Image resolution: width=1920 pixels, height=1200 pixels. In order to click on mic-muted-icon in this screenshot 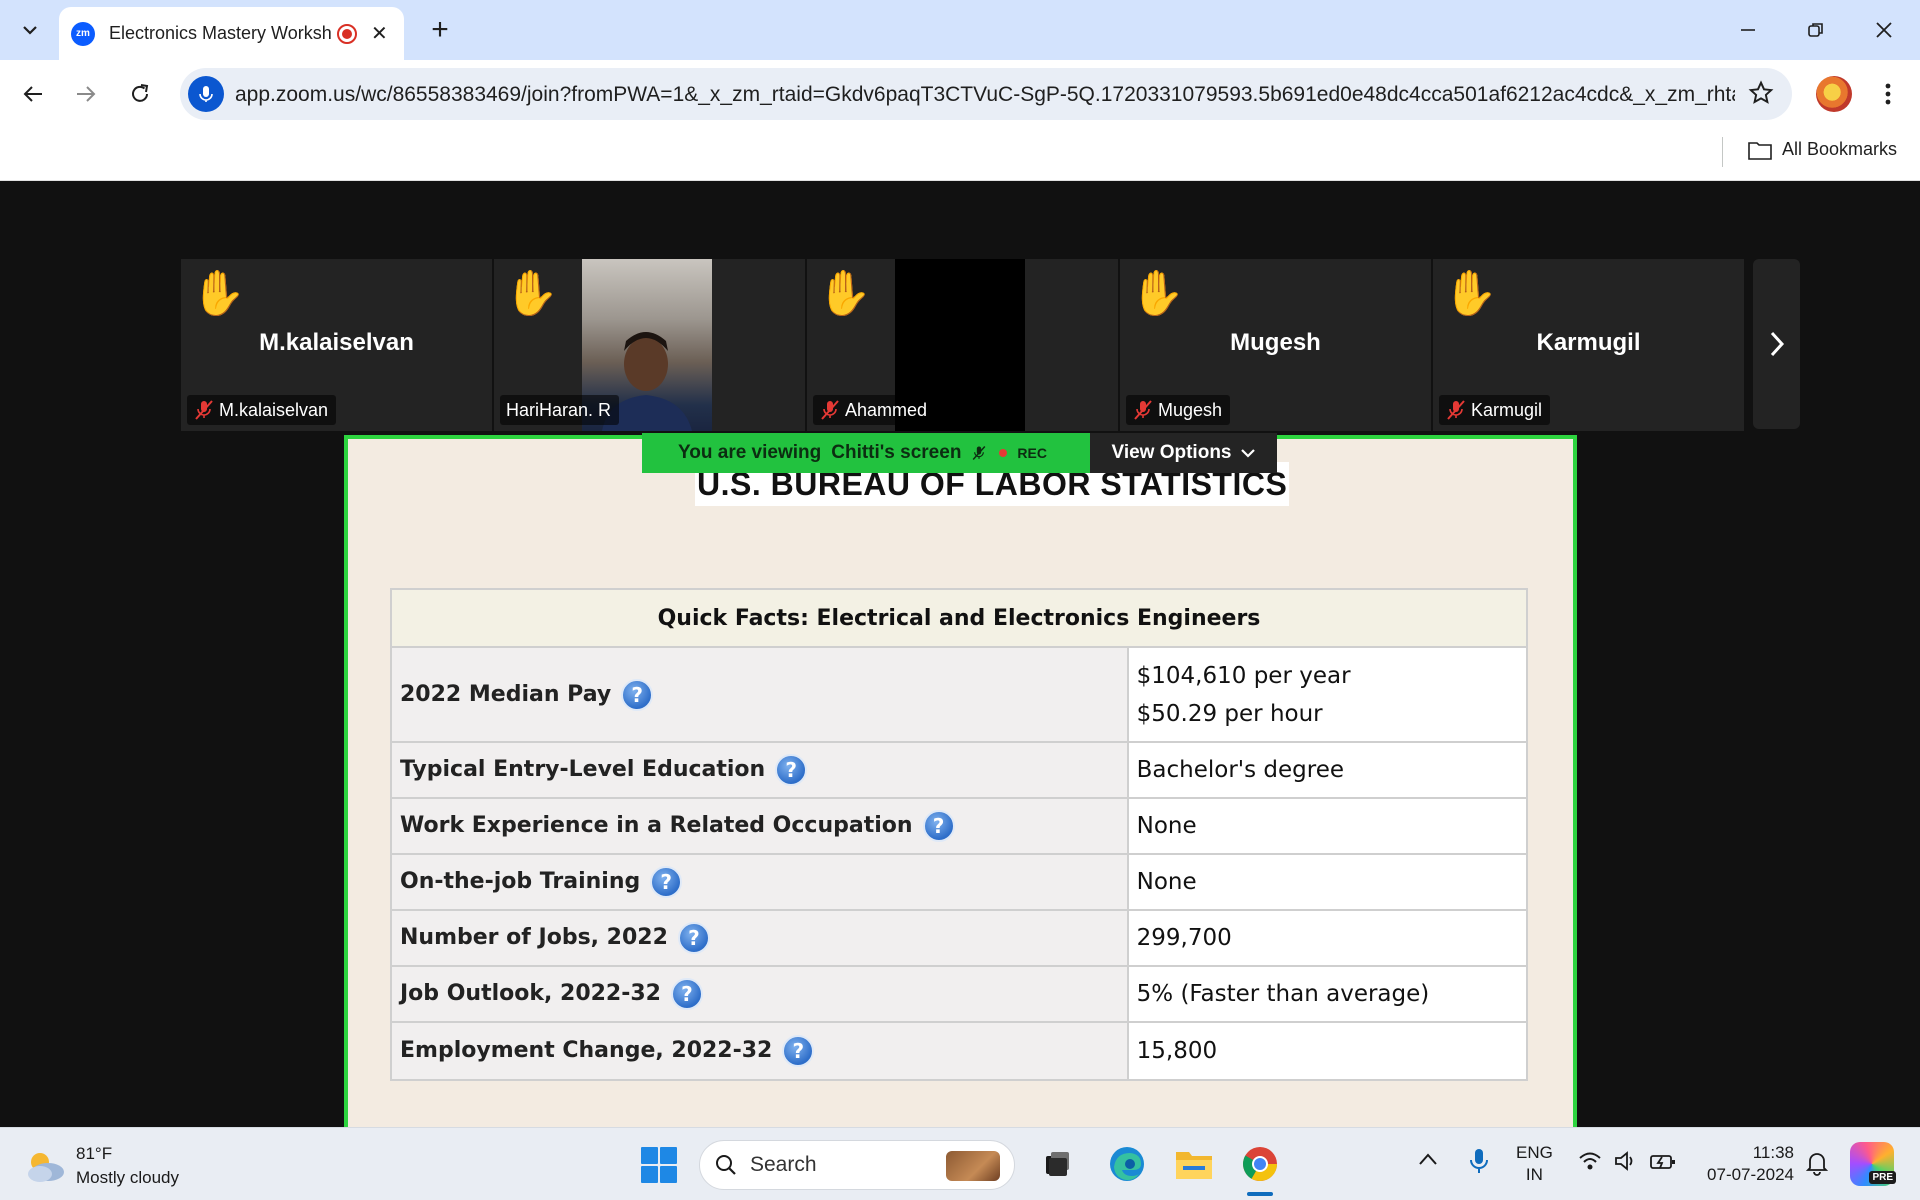, I will do `click(830, 410)`.